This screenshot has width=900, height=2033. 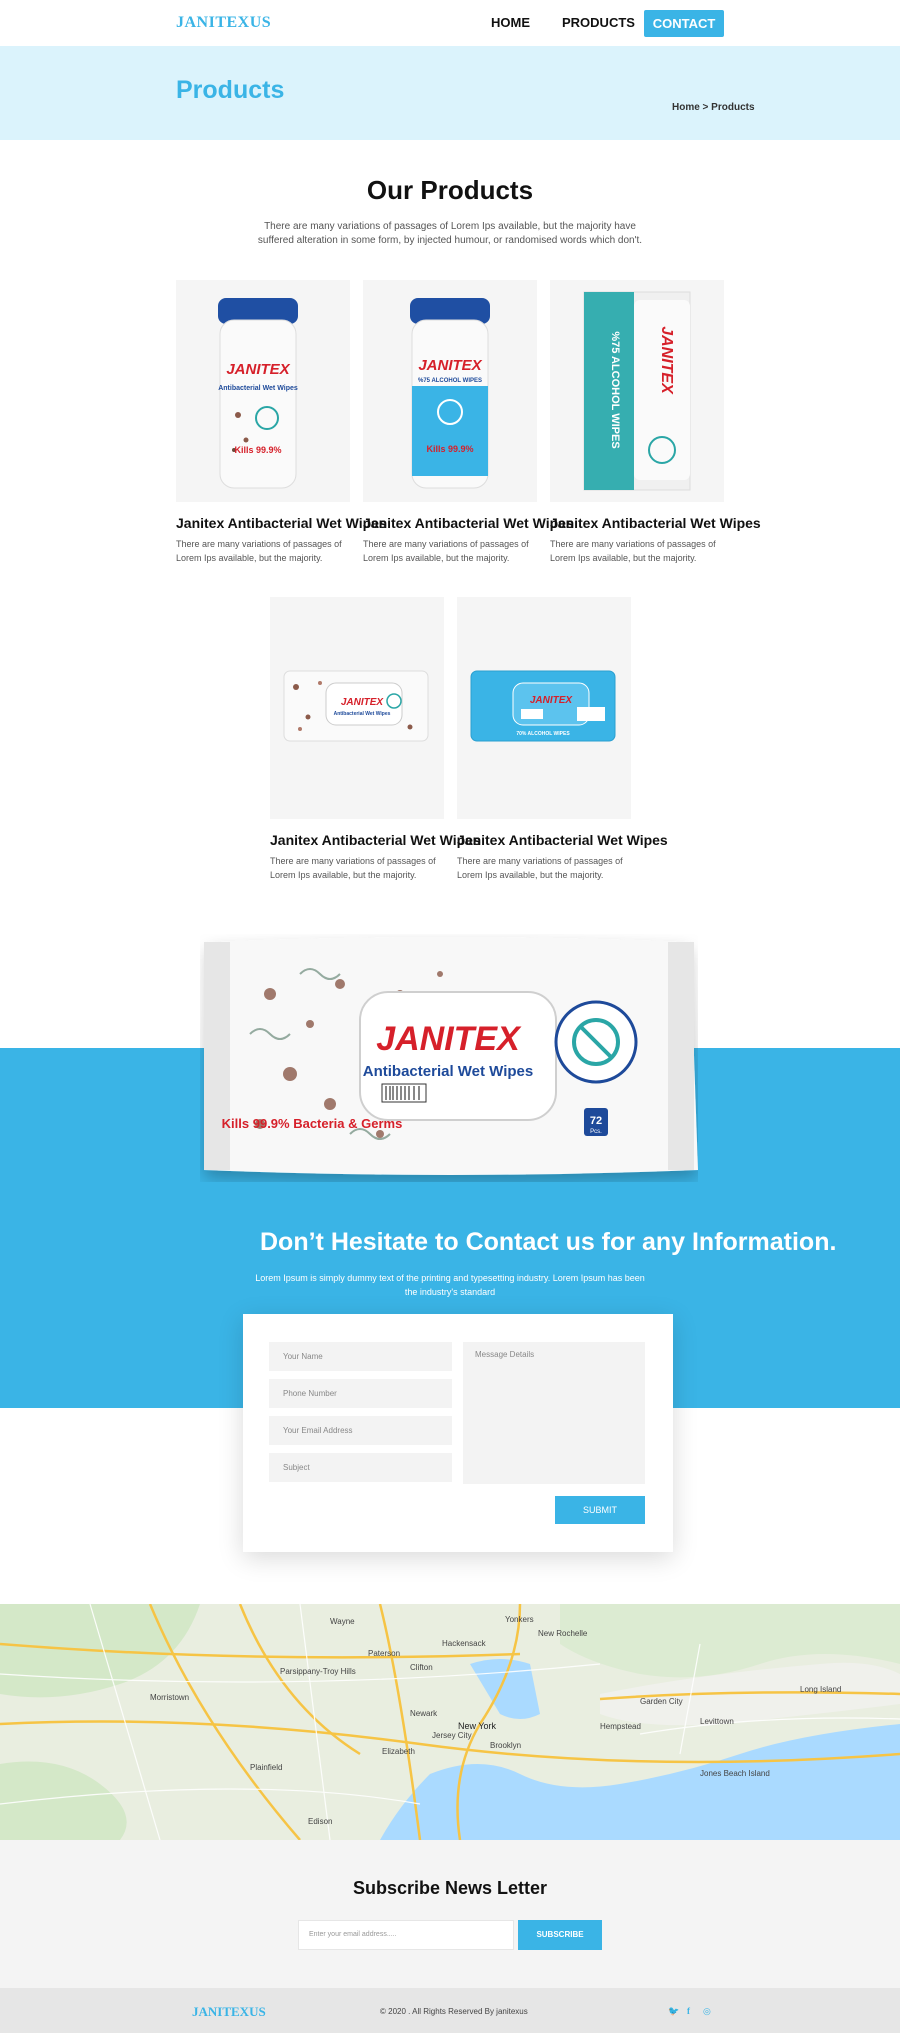 What do you see at coordinates (600, 1510) in the screenshot?
I see `submit-button: SUBMIT` at bounding box center [600, 1510].